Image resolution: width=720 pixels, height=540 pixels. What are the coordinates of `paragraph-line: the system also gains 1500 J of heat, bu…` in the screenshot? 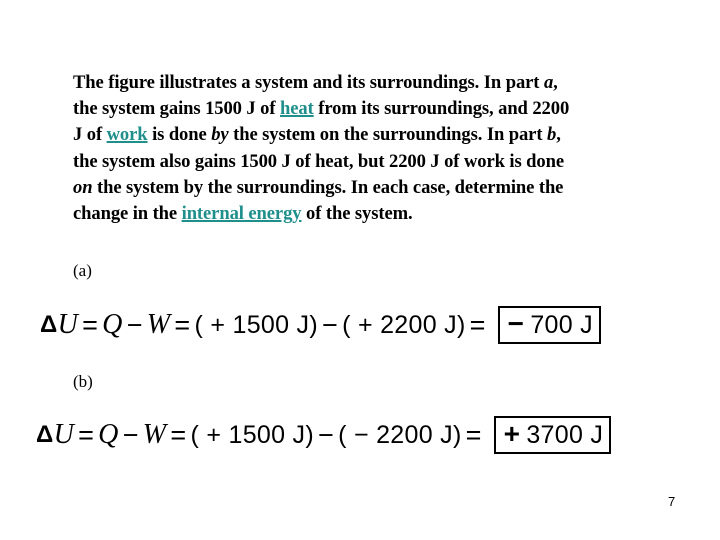 It's located at (393, 162).